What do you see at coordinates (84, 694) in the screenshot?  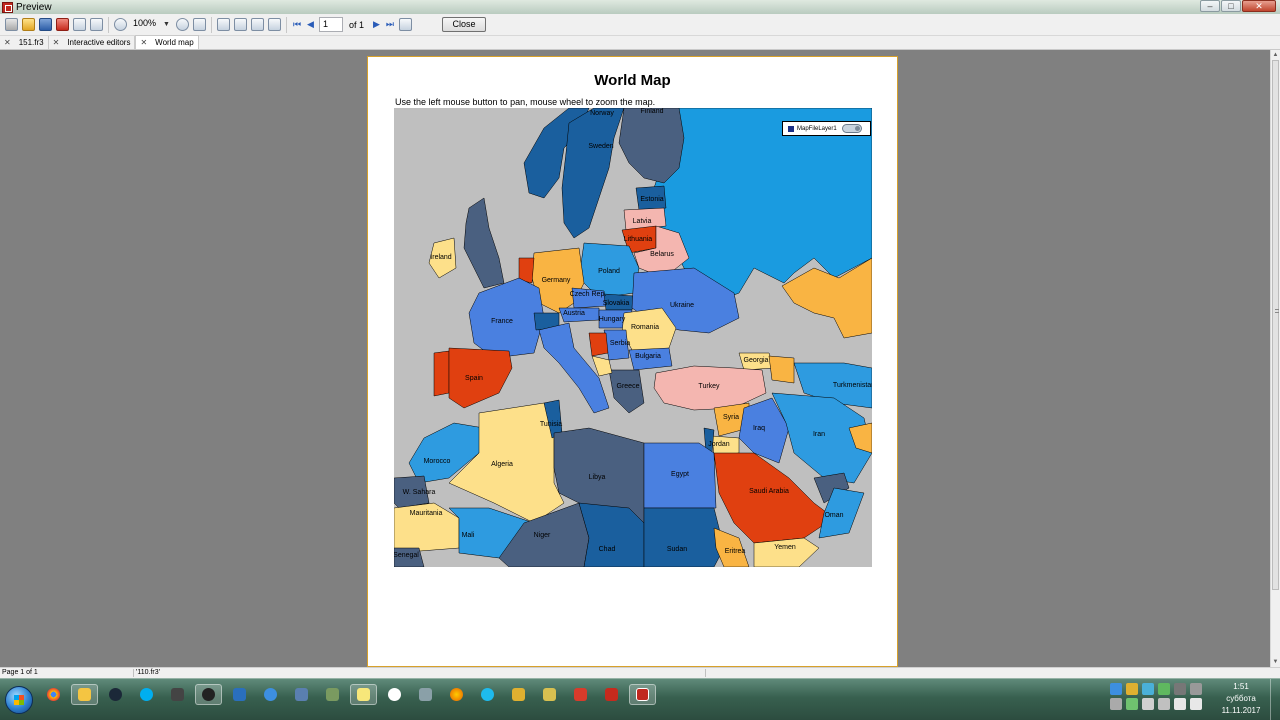 I see `taskbar-explorer` at bounding box center [84, 694].